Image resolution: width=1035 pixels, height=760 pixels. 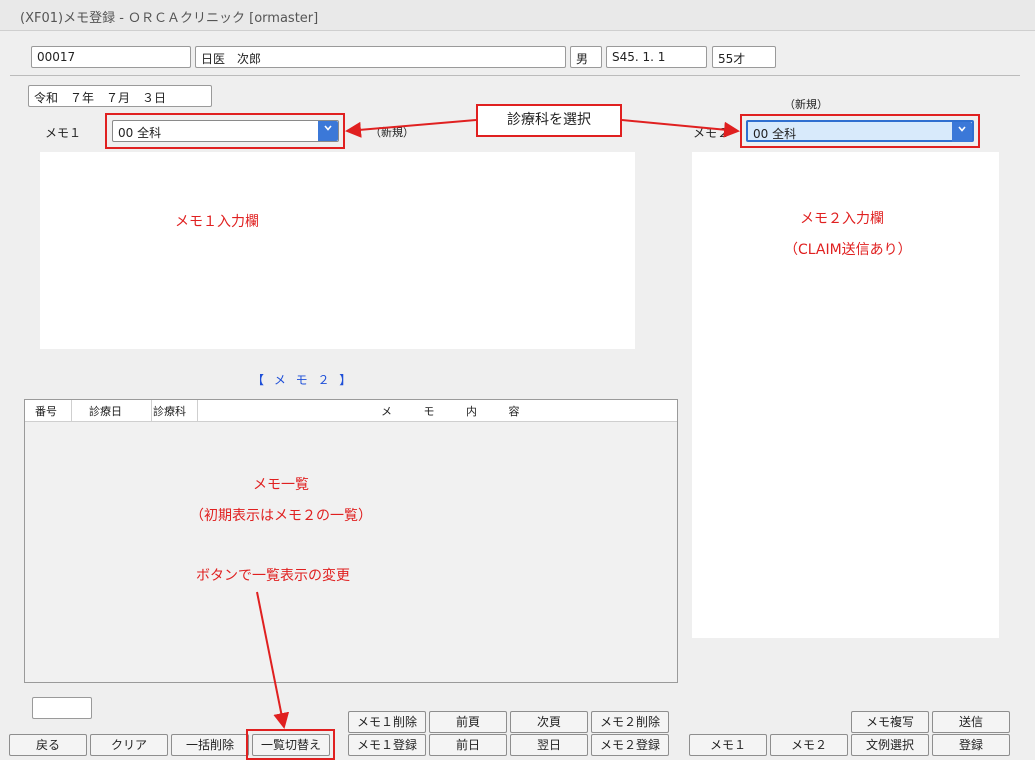 What do you see at coordinates (210, 745) in the screenshot?
I see `bulk-delete-button: 一括削除` at bounding box center [210, 745].